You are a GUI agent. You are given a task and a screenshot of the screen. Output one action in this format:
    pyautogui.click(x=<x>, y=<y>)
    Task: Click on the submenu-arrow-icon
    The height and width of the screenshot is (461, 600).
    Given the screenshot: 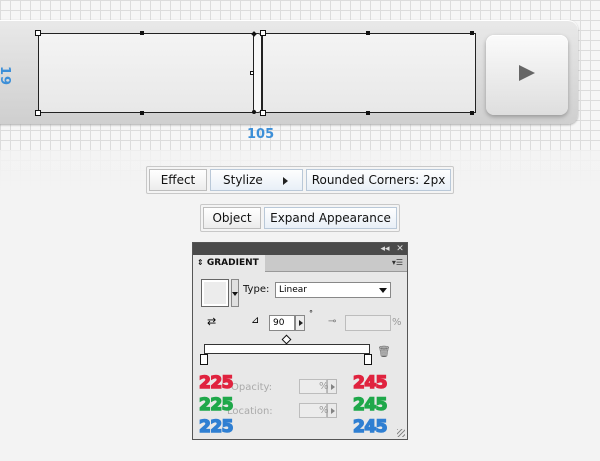 What is the action you would take?
    pyautogui.click(x=285, y=181)
    